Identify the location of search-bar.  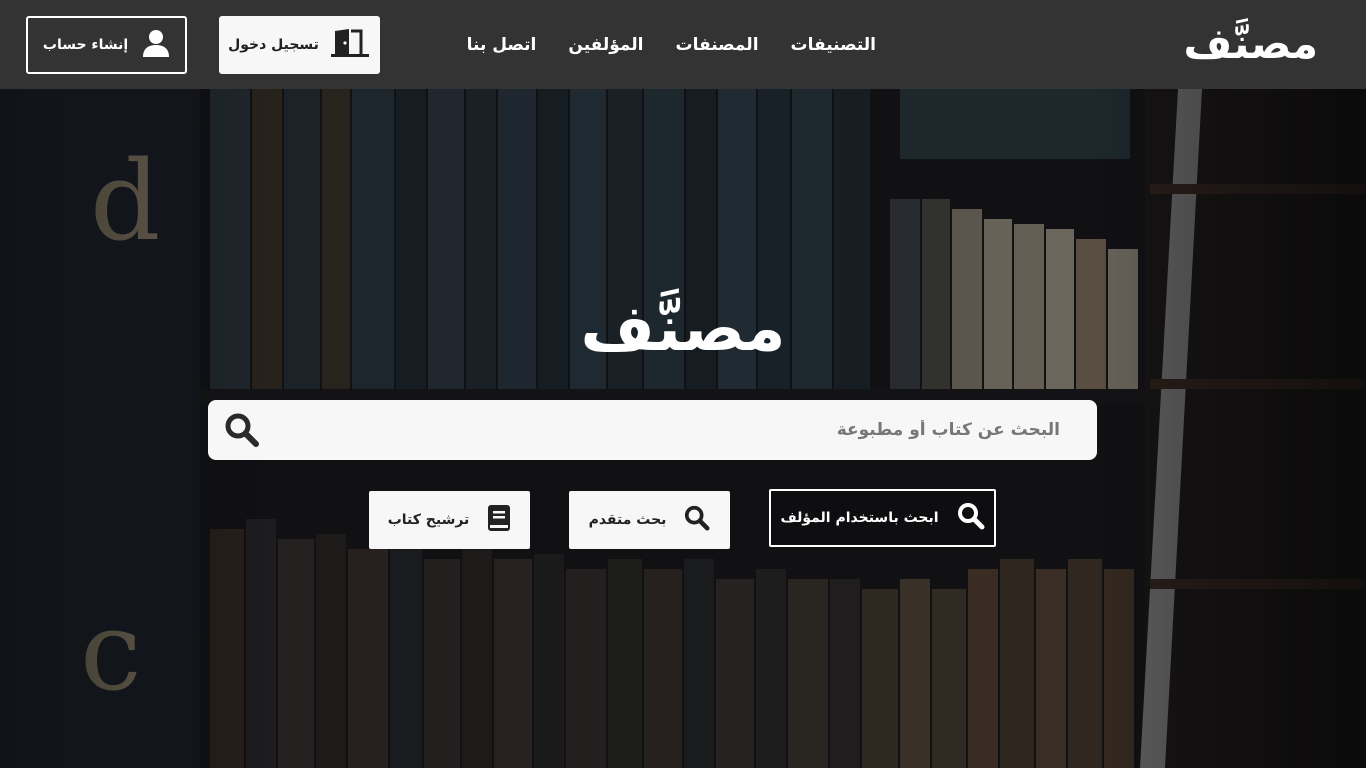
(652, 430).